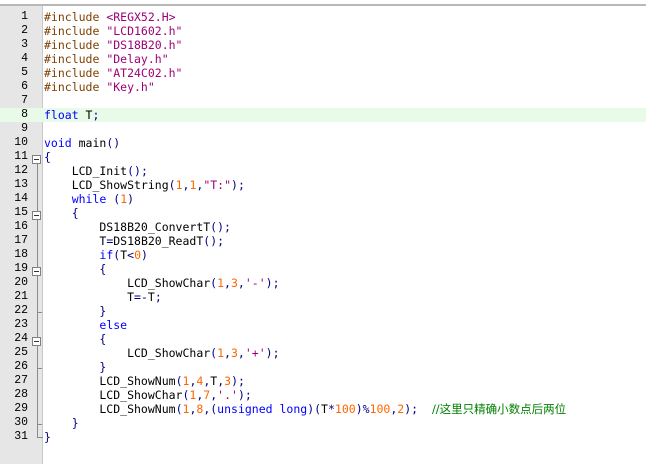  I want to click on line-number: 23, so click(21, 324).